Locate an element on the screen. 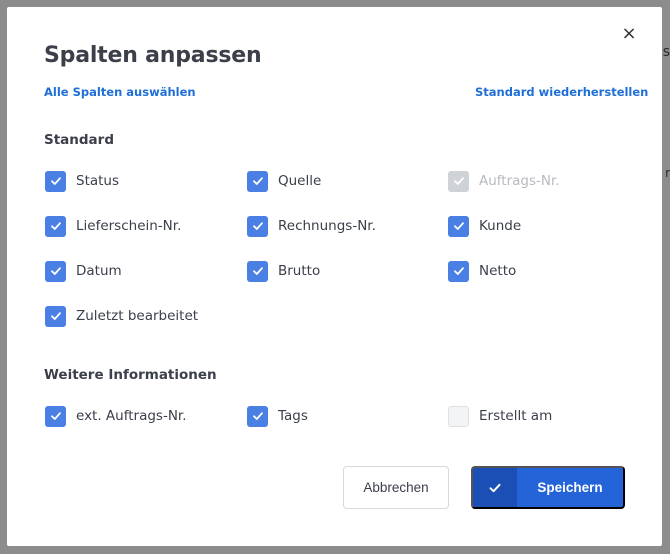 Image resolution: width=670 pixels, height=554 pixels. section-title-weitere-informationen: Weitere Informationen is located at coordinates (130, 375).